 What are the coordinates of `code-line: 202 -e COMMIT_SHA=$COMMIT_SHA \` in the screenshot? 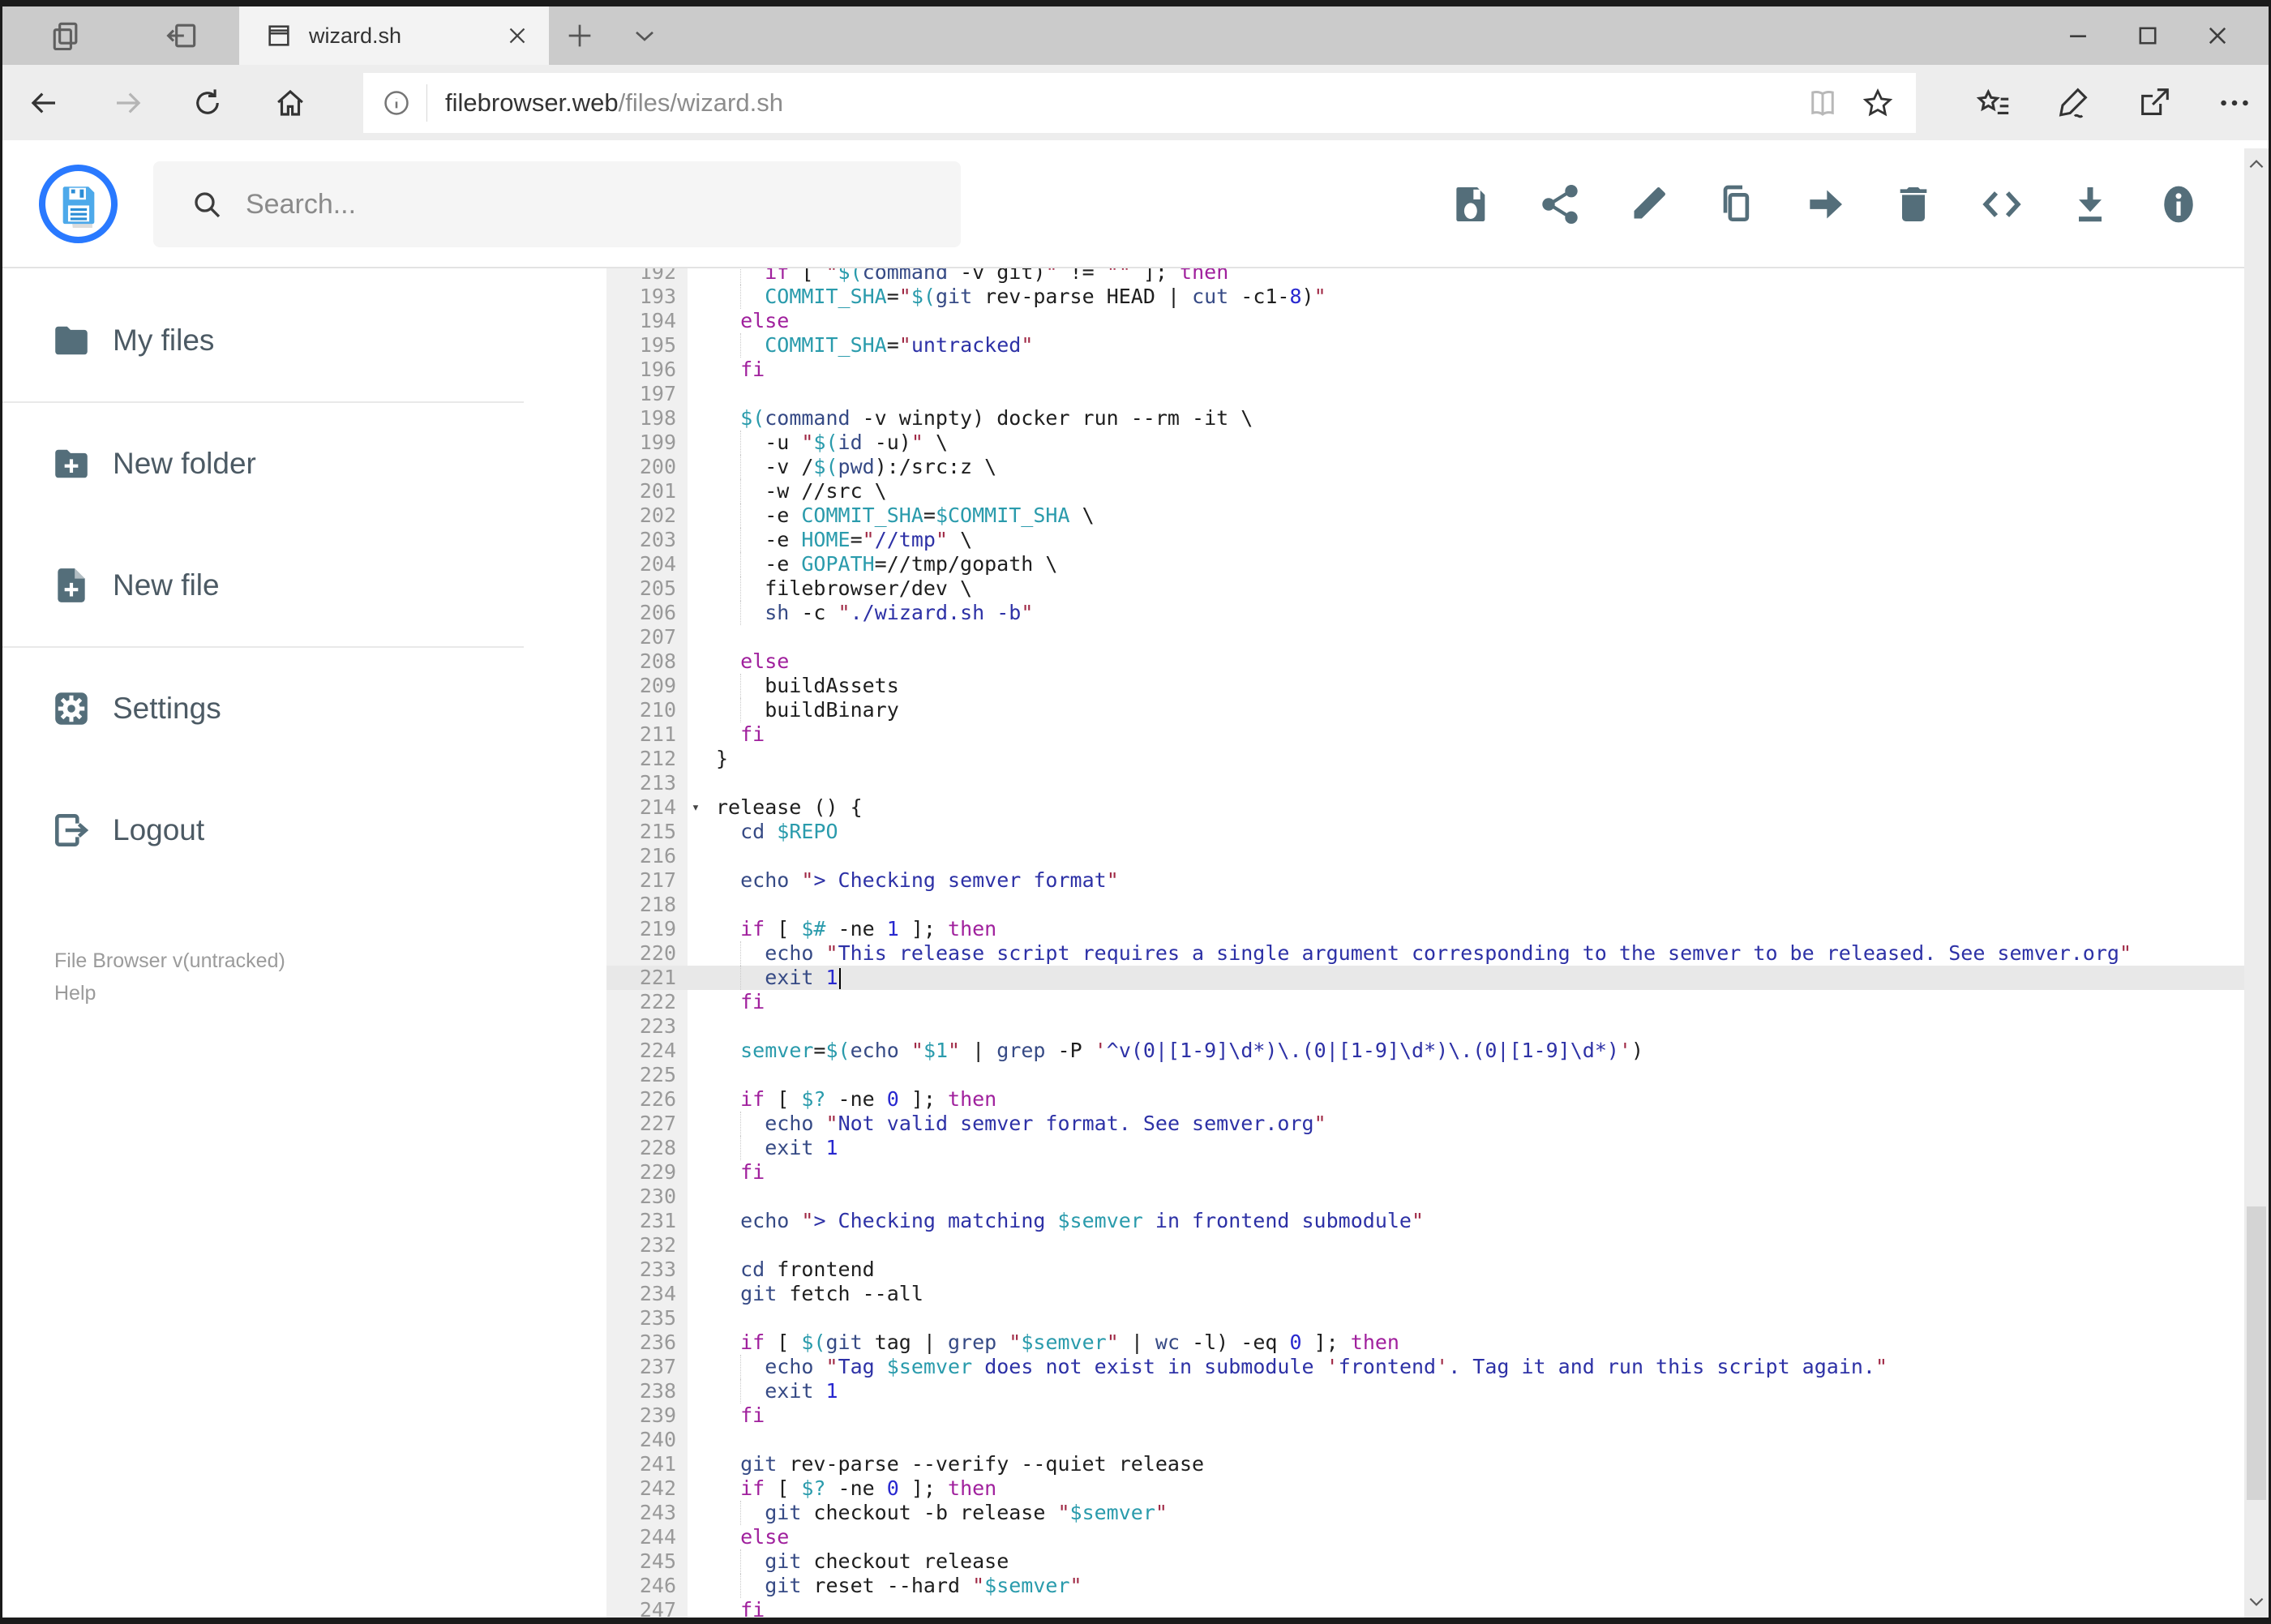 It's located at (1425, 515).